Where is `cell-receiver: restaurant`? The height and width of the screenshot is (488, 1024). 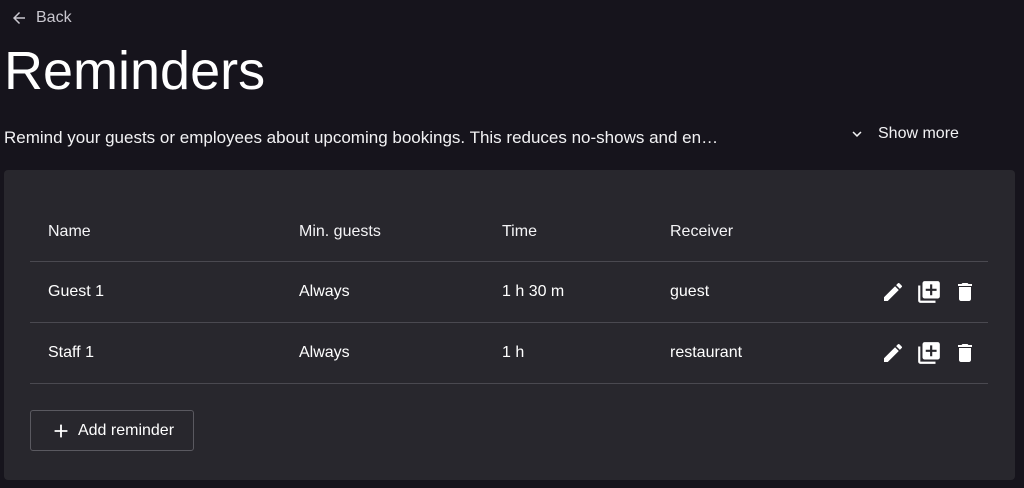
cell-receiver: restaurant is located at coordinates (706, 352).